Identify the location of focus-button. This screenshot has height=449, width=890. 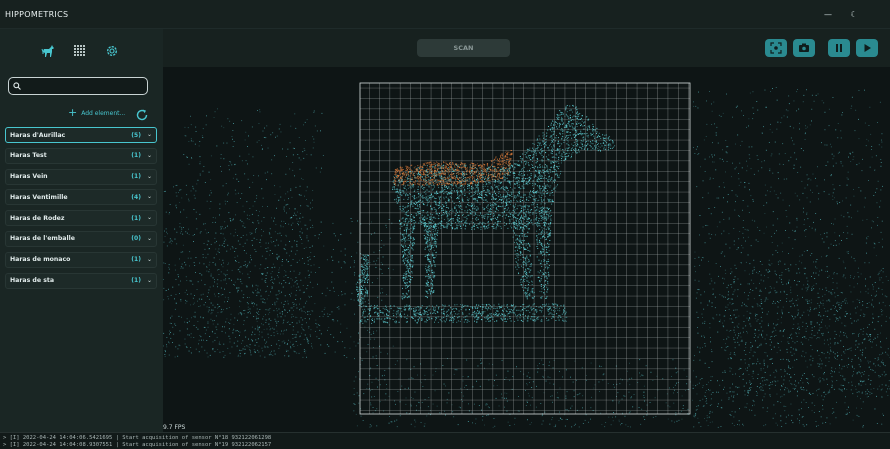
(776, 48).